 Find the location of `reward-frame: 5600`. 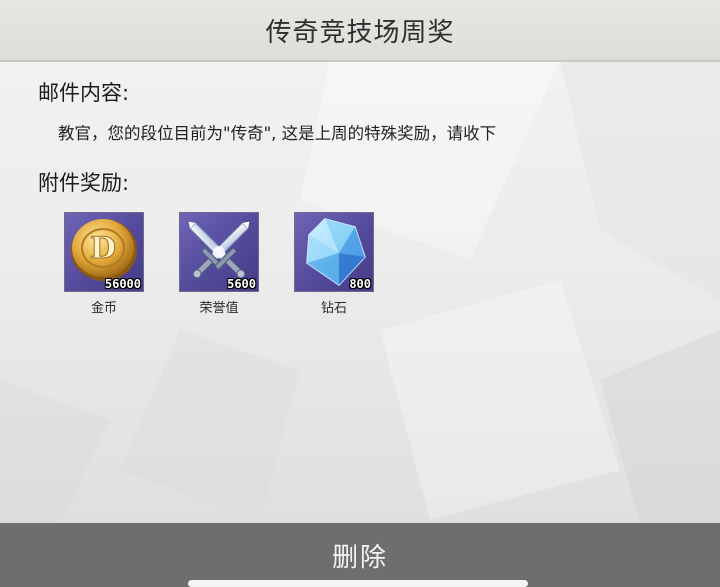

reward-frame: 5600 is located at coordinates (219, 252).